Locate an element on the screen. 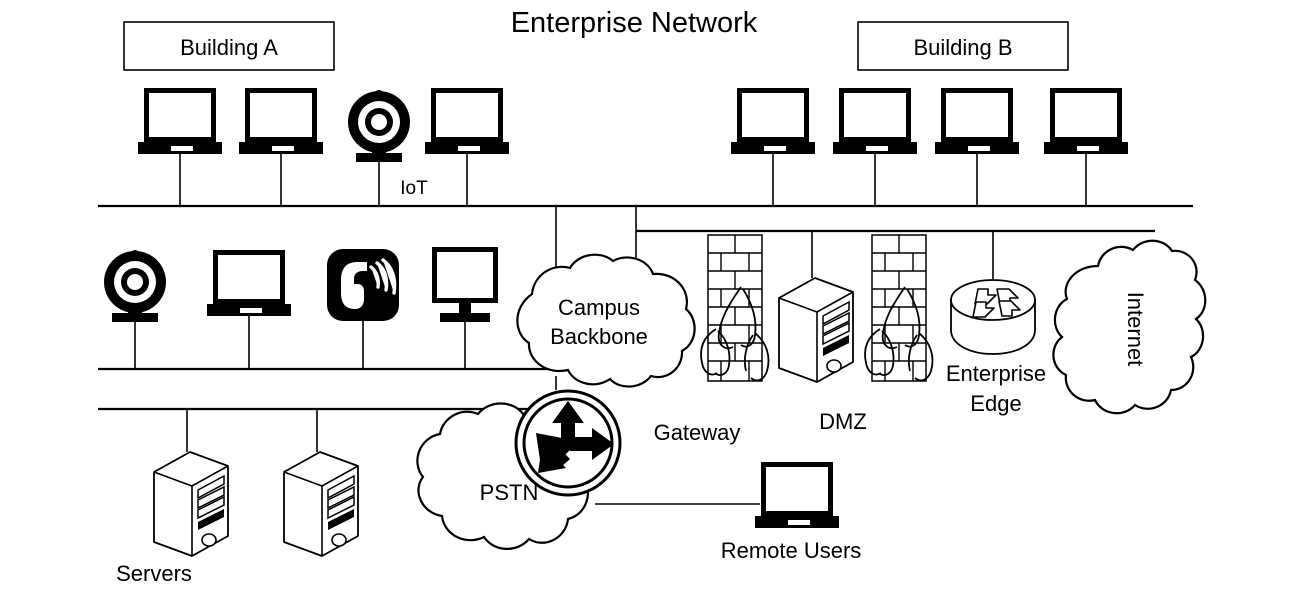 The image size is (1292, 594). node-row2-desktop is located at coordinates (465, 308).